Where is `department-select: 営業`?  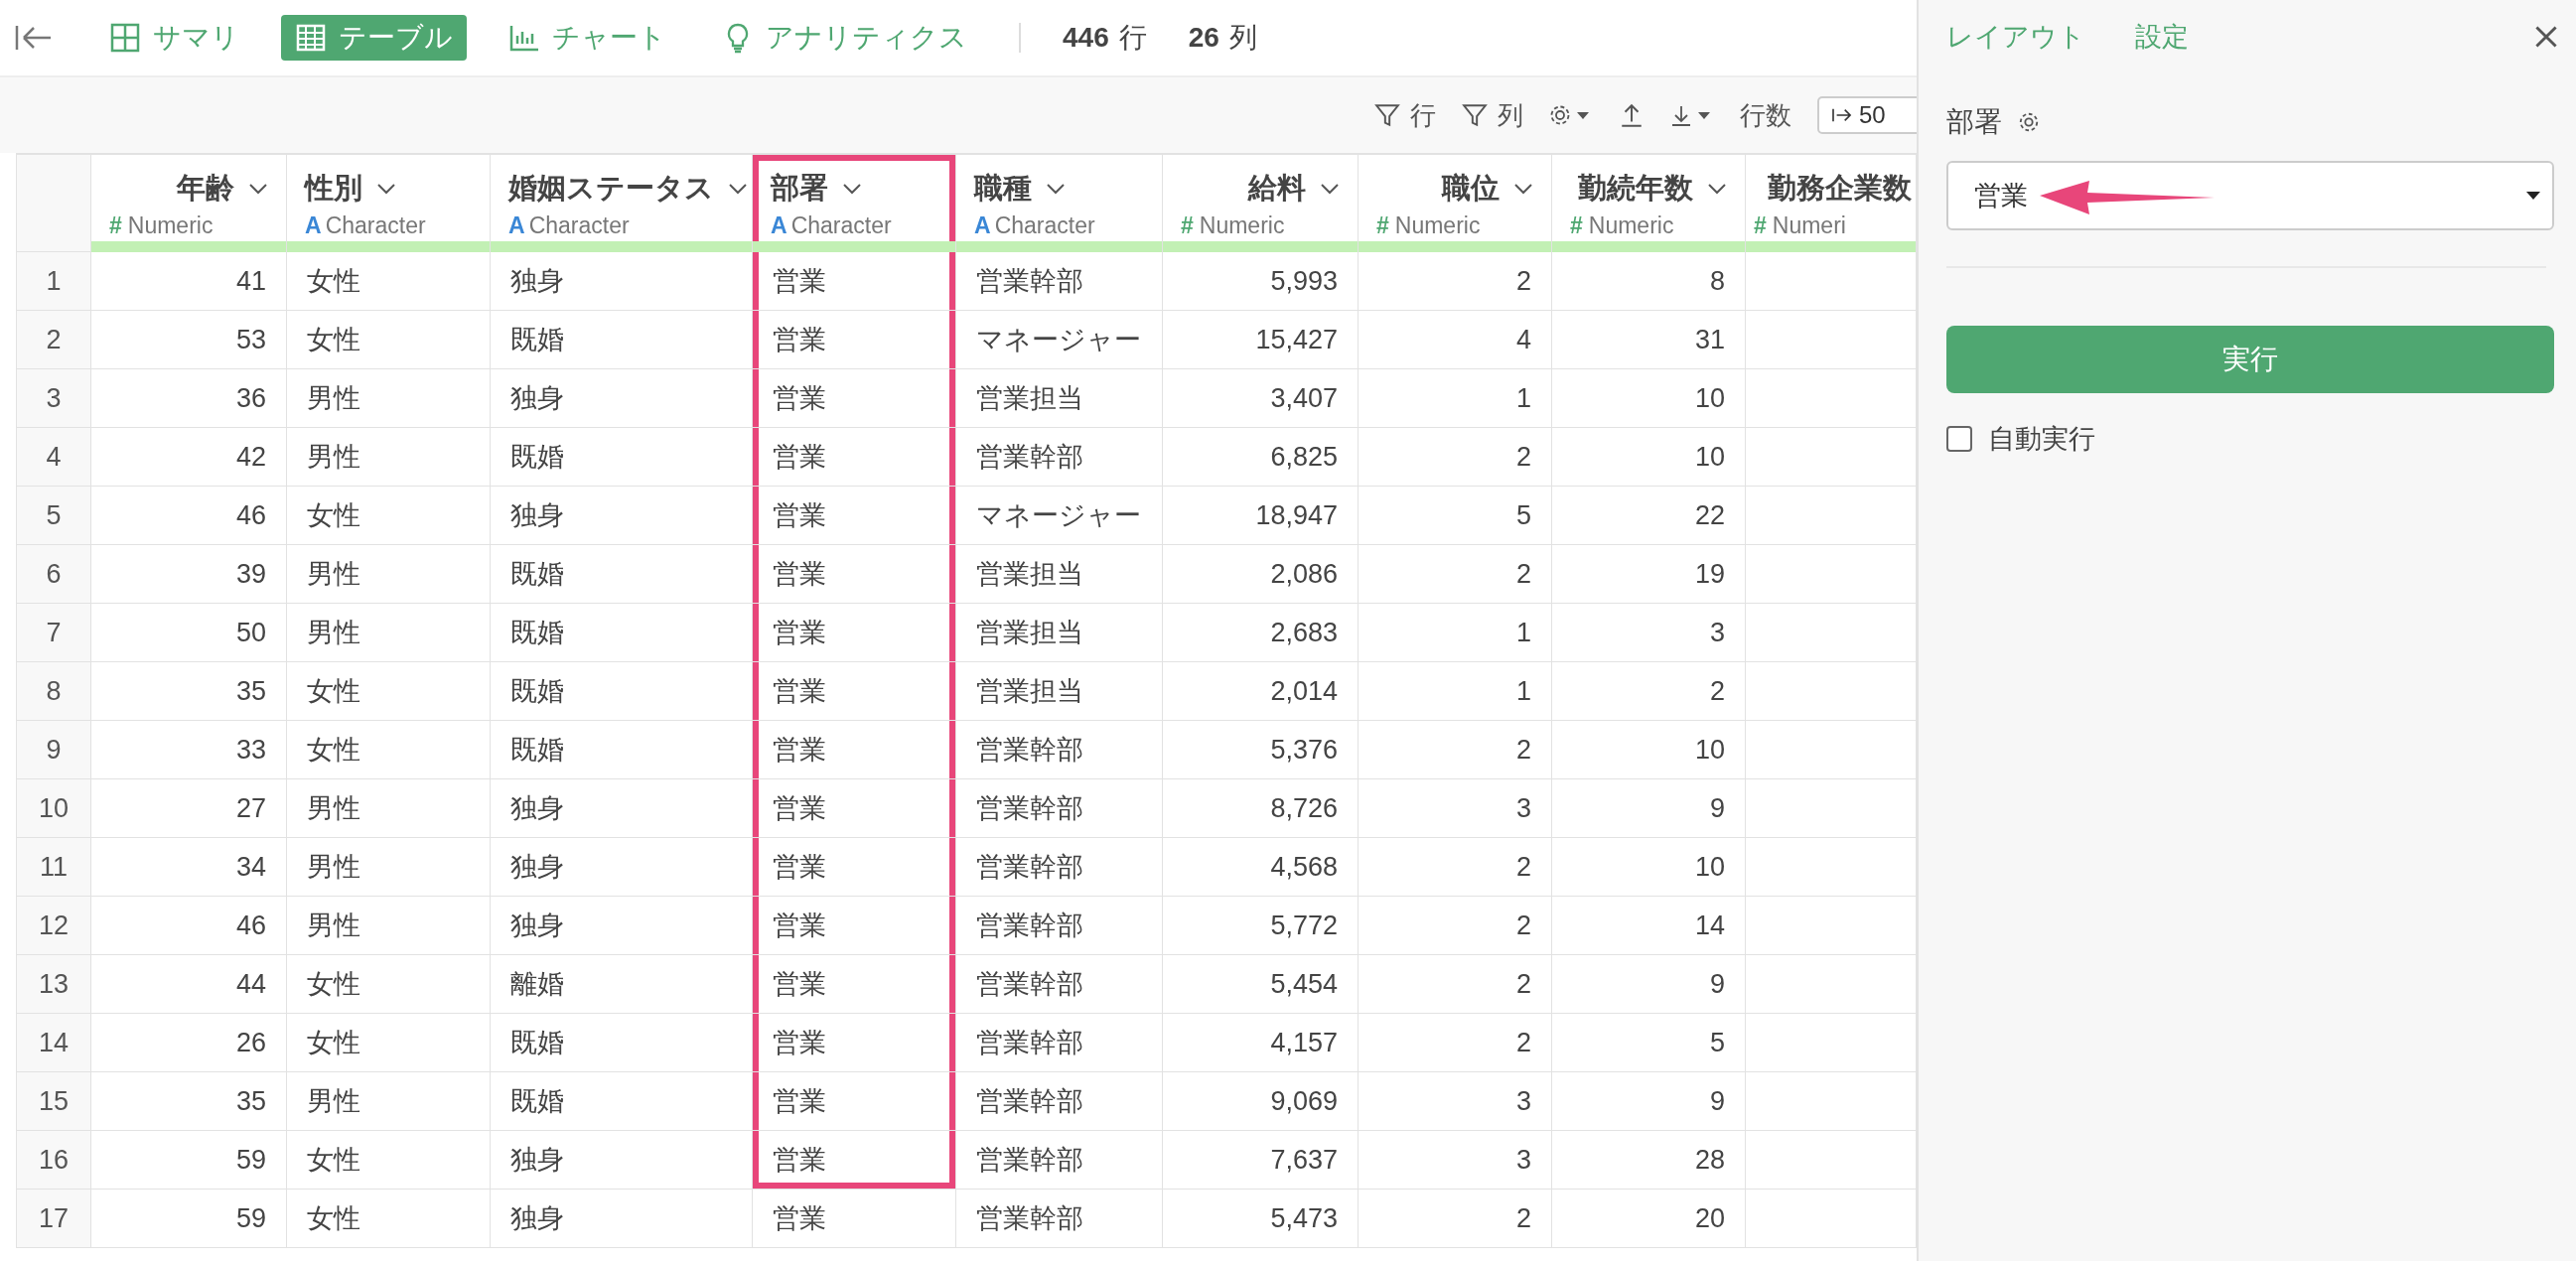 department-select: 営業 is located at coordinates (2250, 195).